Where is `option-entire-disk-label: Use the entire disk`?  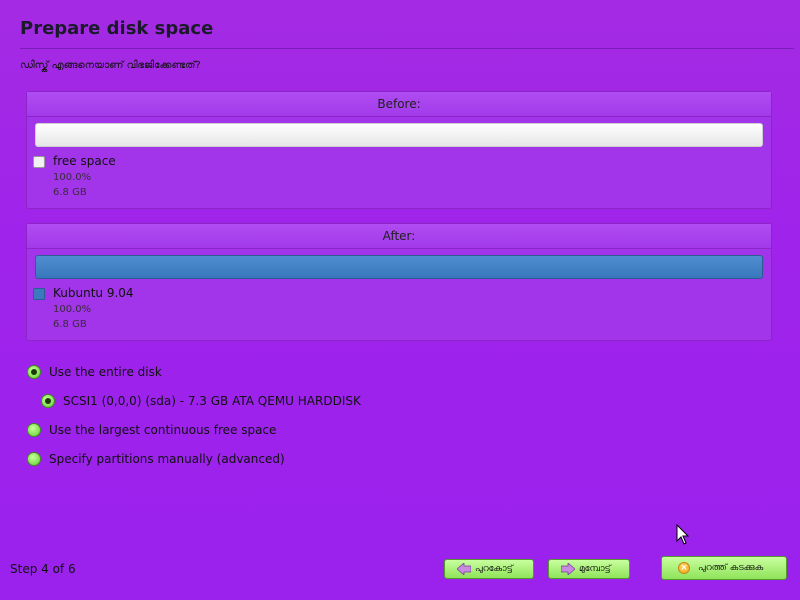 option-entire-disk-label: Use the entire disk is located at coordinates (105, 372).